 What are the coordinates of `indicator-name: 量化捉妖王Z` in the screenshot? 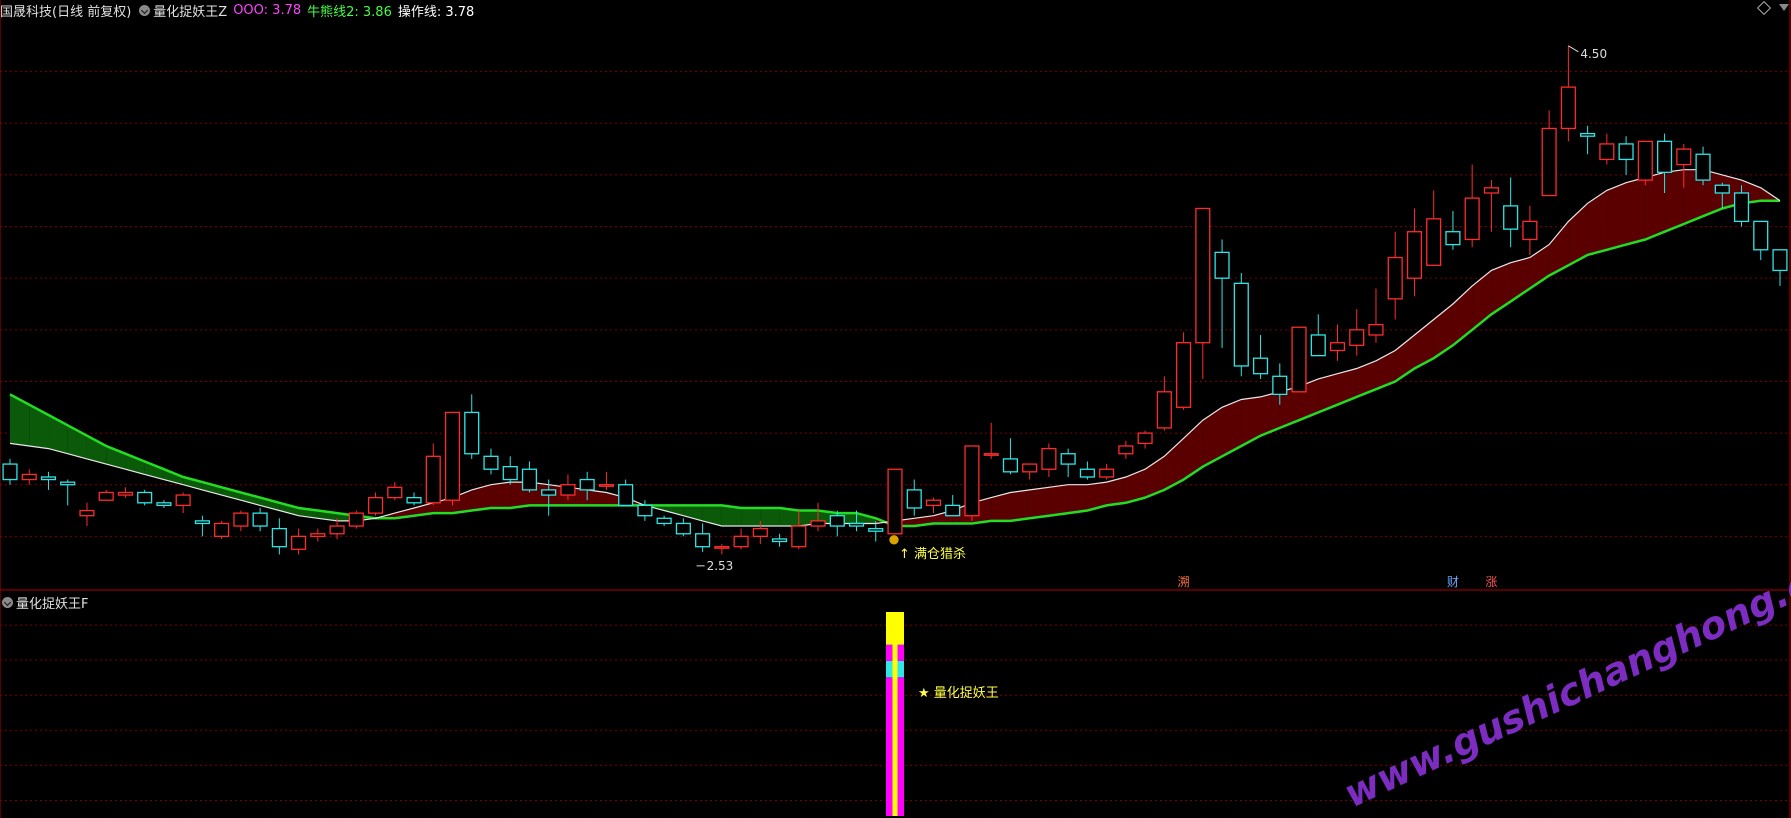 It's located at (190, 10).